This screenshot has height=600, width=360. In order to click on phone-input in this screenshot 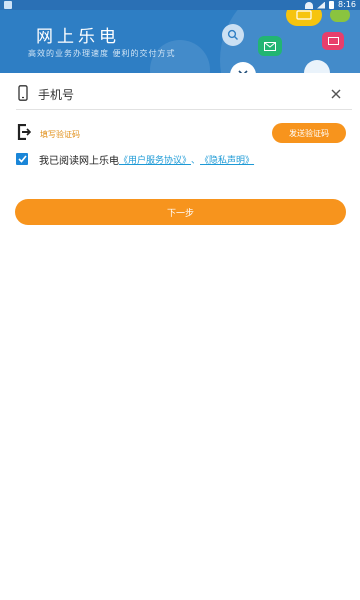, I will do `click(178, 95)`.